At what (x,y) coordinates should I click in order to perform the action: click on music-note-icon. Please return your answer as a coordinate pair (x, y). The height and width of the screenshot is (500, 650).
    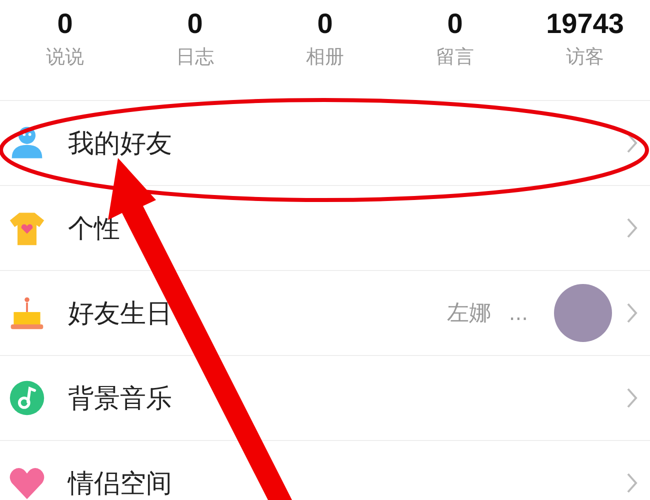
    Looking at the image, I should click on (27, 398).